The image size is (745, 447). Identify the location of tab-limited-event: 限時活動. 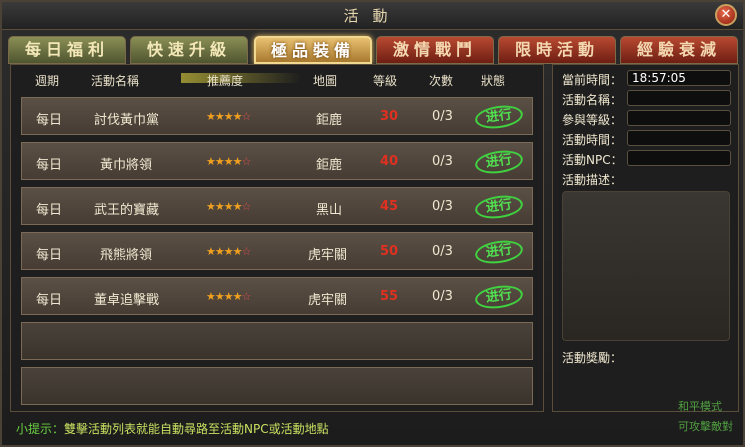
(557, 50).